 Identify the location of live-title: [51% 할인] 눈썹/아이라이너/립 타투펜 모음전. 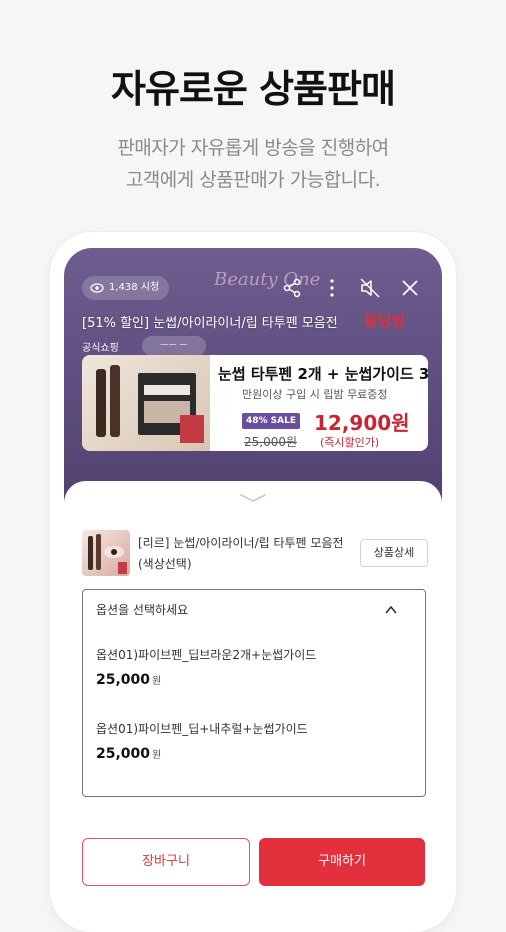
(210, 323).